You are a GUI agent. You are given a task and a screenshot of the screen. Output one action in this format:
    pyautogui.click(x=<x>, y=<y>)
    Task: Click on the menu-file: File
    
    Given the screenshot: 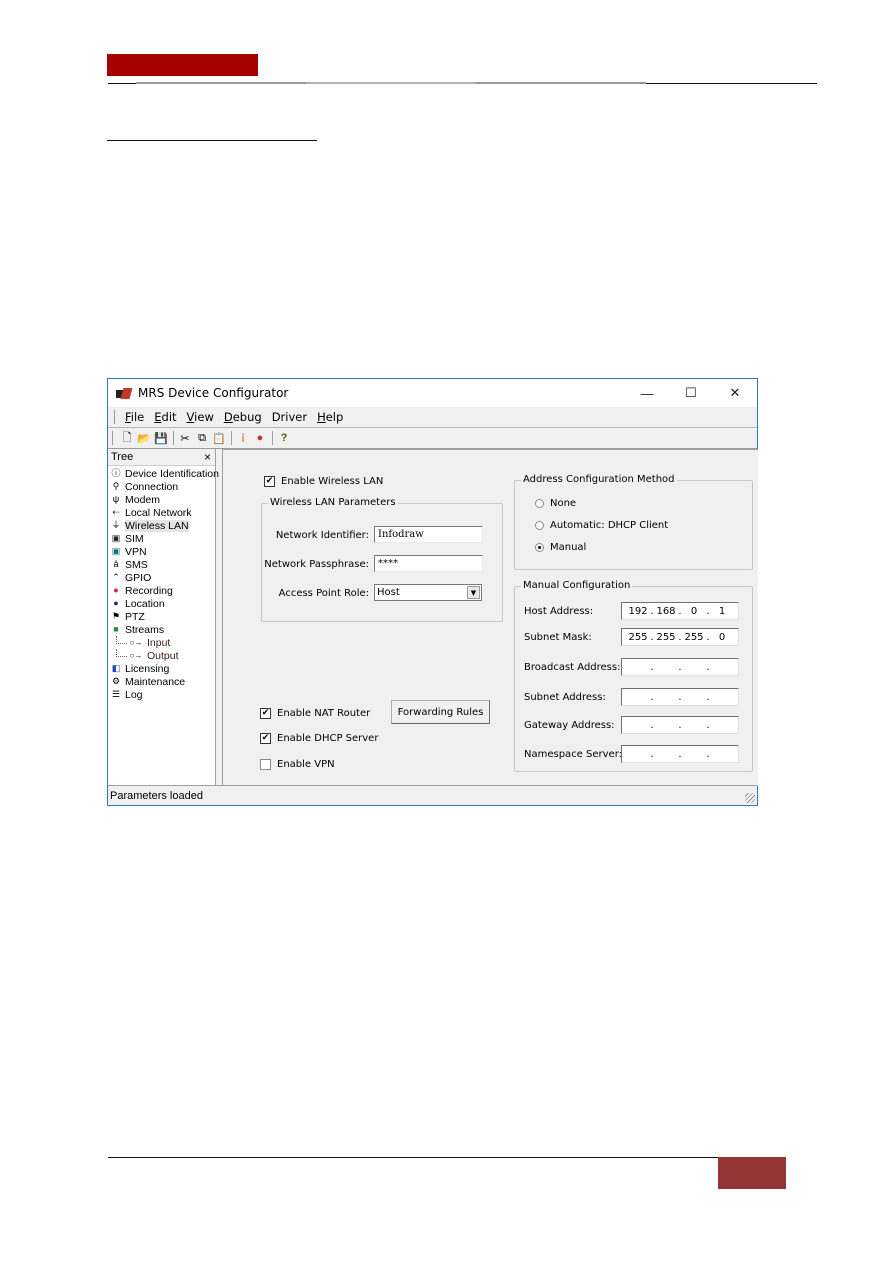 What is the action you would take?
    pyautogui.click(x=134, y=417)
    